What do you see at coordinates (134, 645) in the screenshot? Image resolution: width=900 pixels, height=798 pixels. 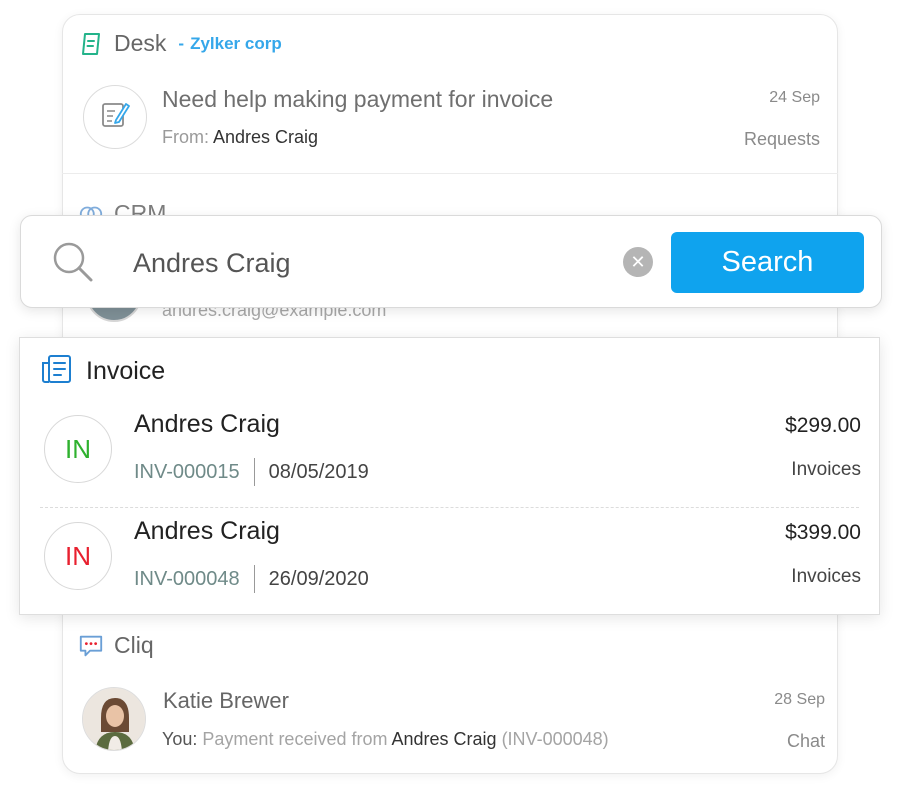 I see `cliq-app-name: Cliq` at bounding box center [134, 645].